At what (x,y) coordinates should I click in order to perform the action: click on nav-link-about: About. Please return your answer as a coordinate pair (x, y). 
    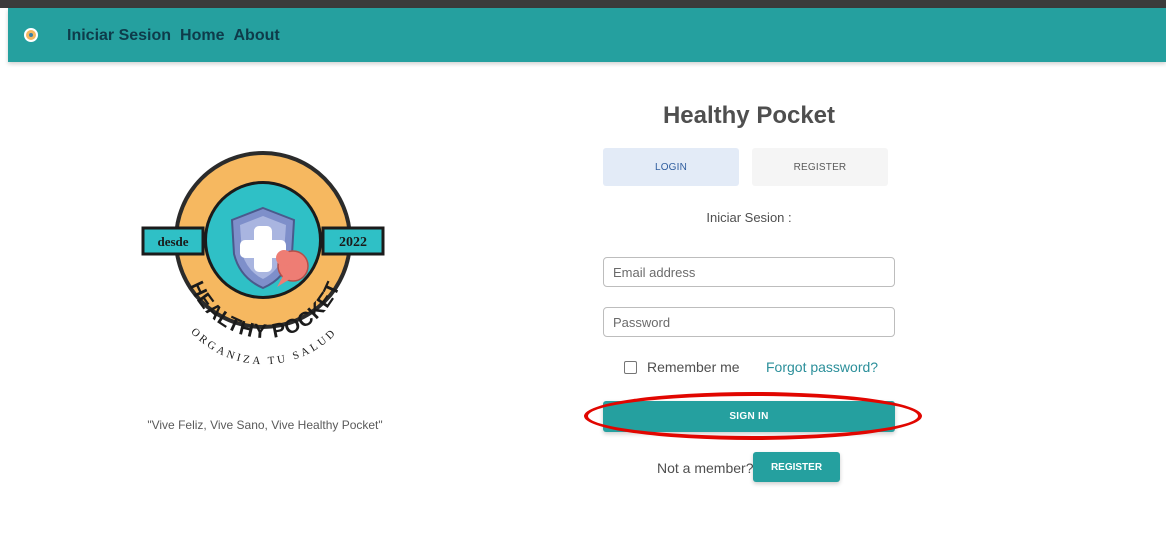
    Looking at the image, I should click on (257, 36).